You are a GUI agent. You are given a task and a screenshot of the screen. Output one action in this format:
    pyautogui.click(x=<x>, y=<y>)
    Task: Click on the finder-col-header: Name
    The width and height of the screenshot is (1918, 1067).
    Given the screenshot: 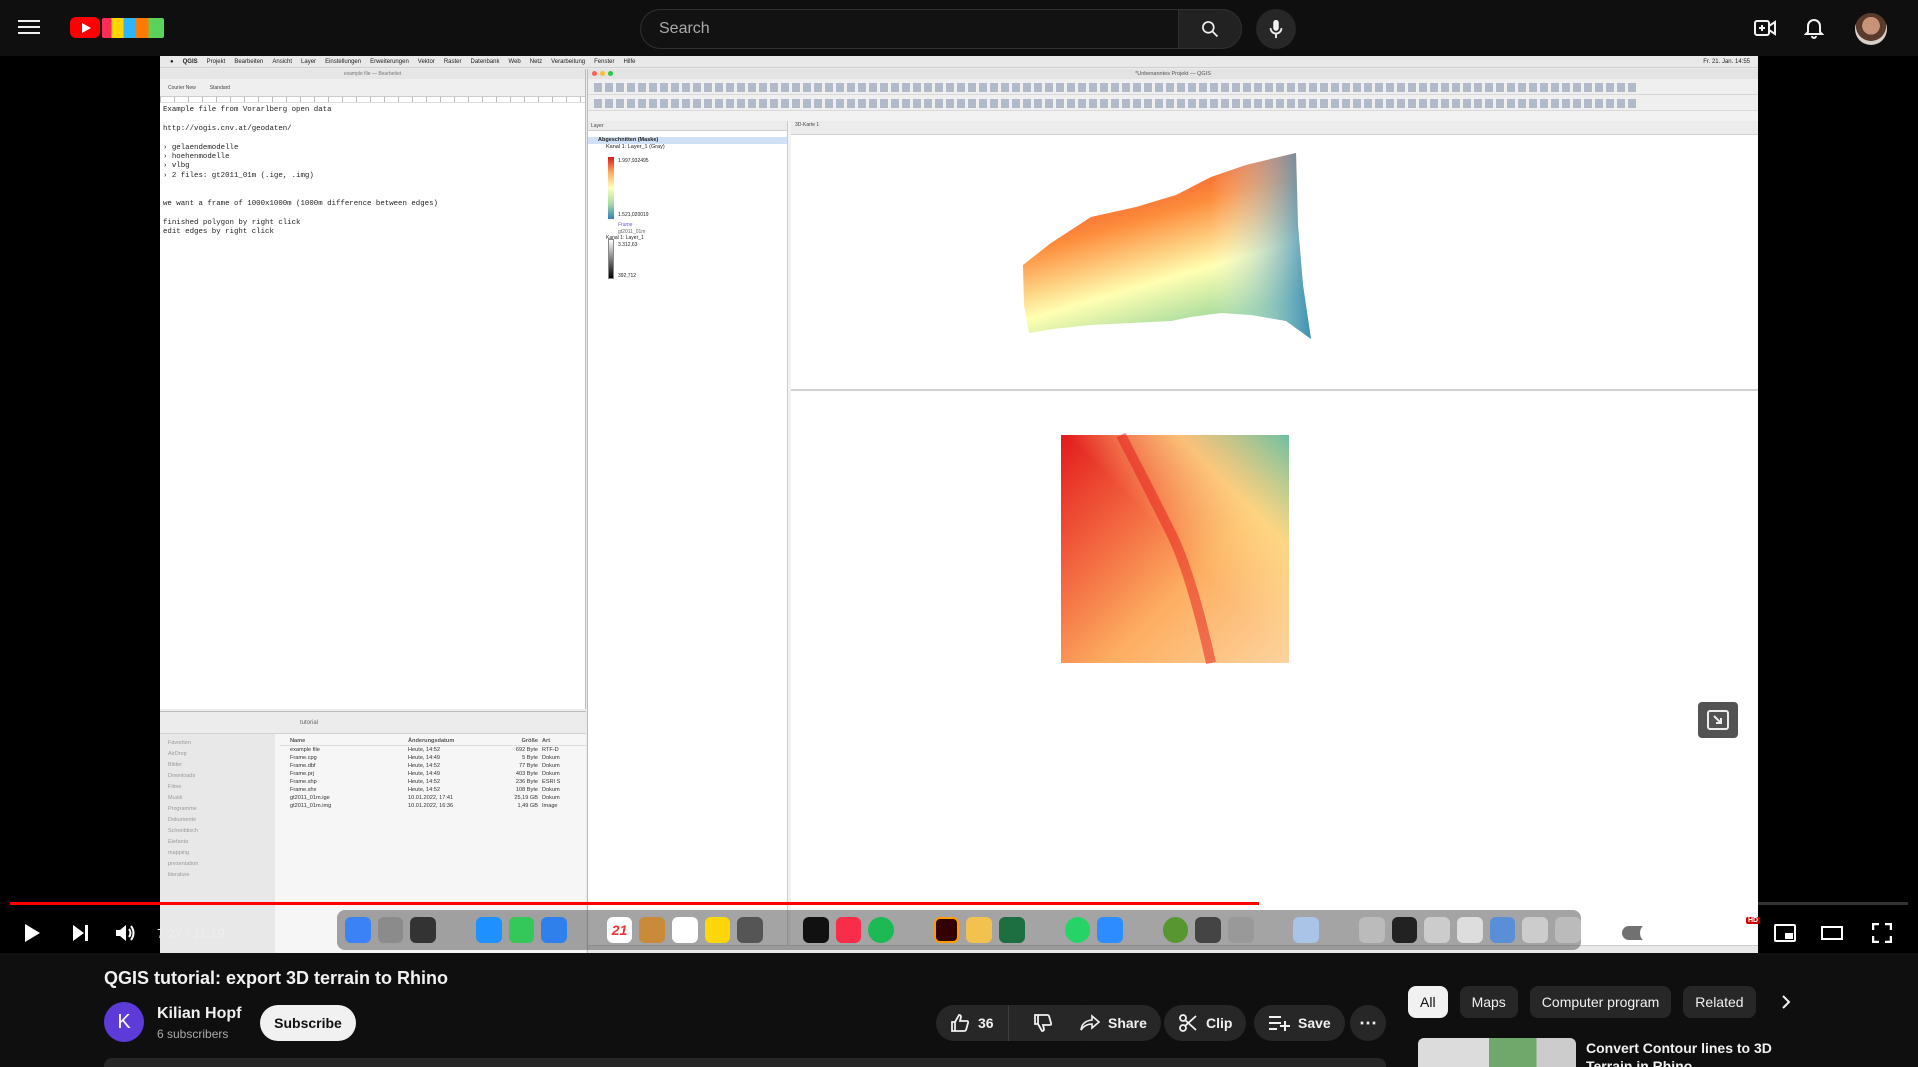 What is the action you would take?
    pyautogui.click(x=298, y=741)
    